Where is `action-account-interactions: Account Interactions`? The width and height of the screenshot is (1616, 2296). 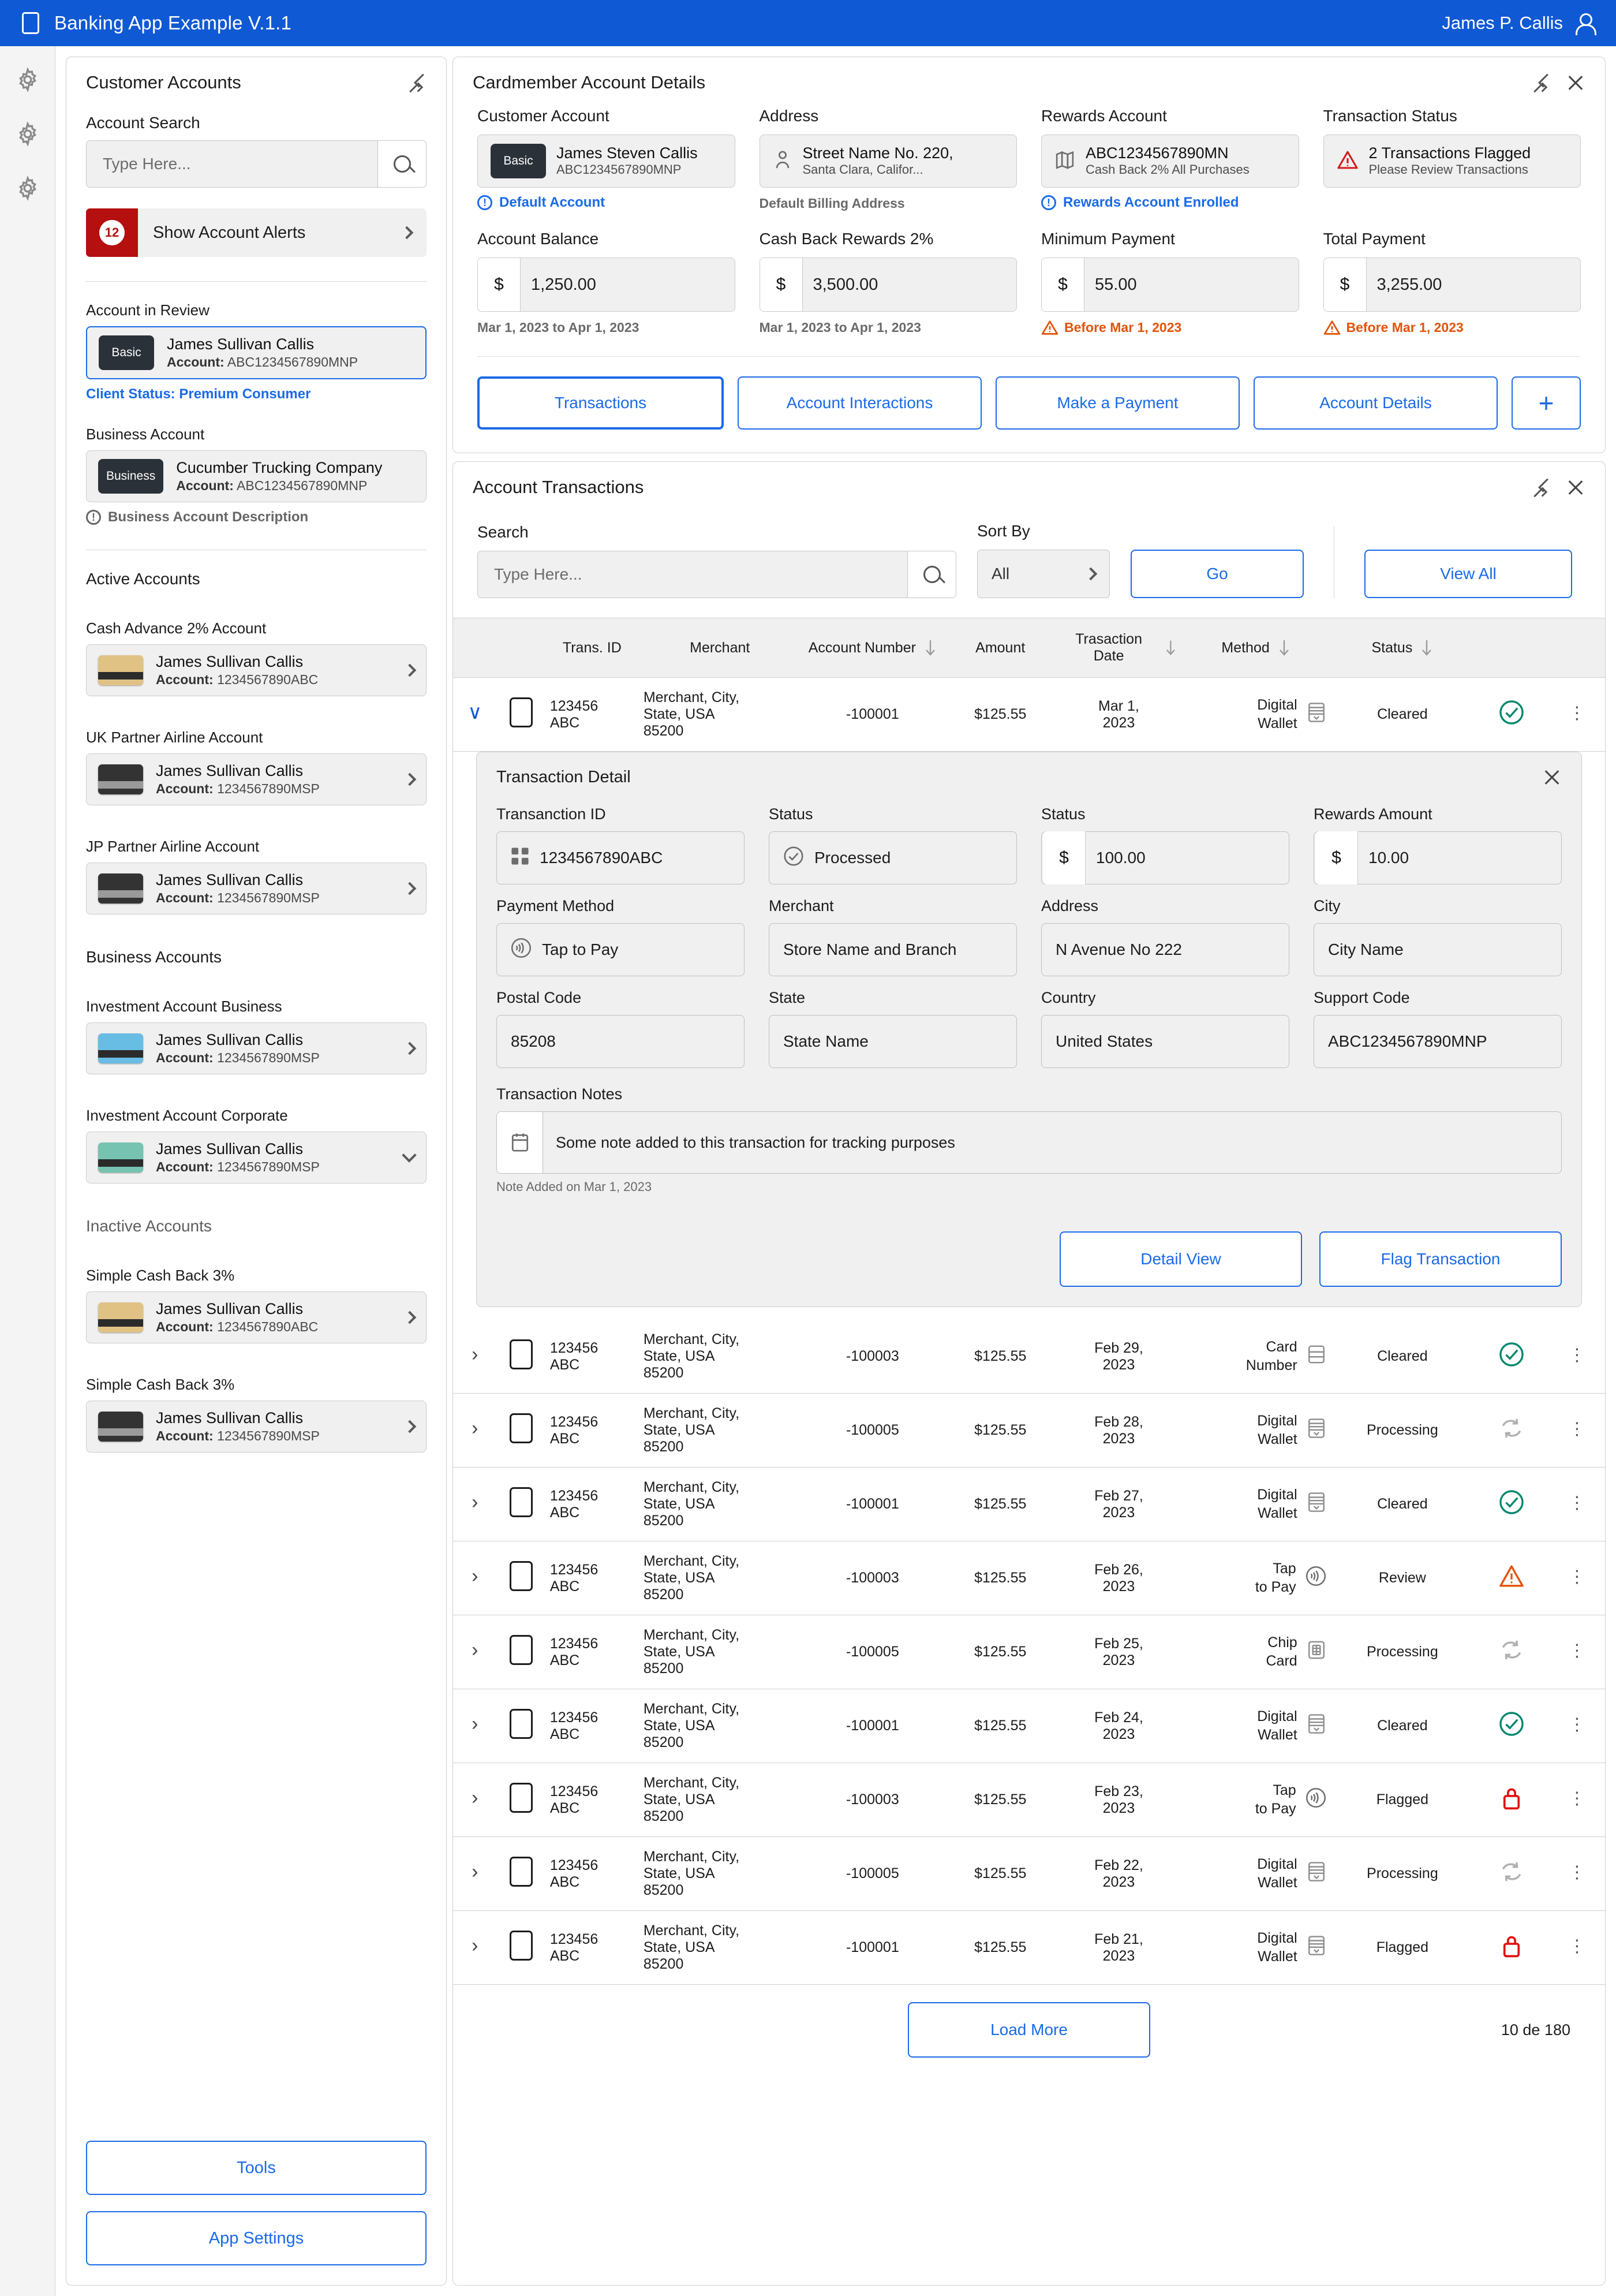
action-account-interactions: Account Interactions is located at coordinates (860, 403).